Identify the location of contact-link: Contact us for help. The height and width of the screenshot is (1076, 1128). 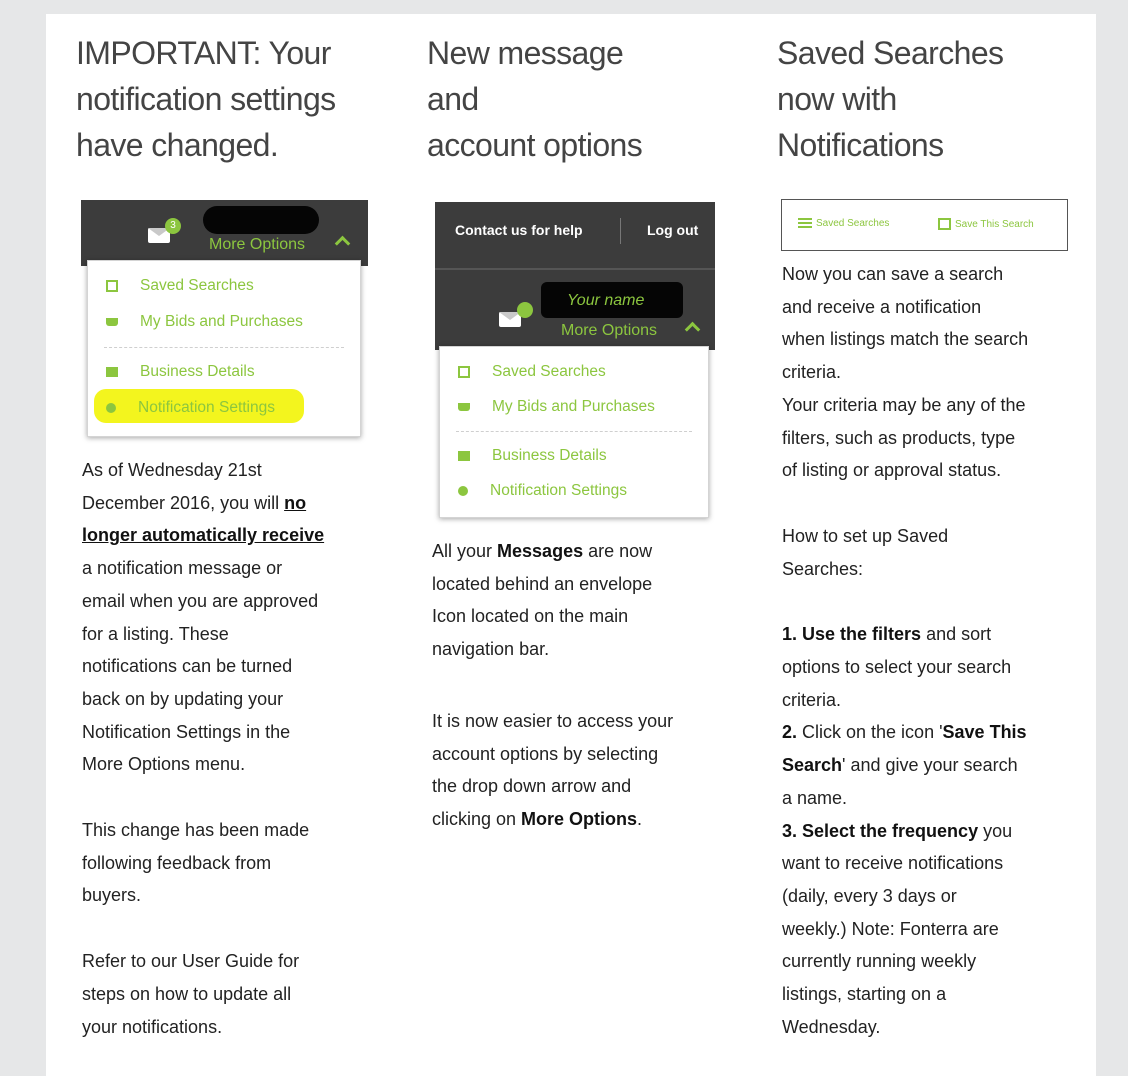
(519, 230).